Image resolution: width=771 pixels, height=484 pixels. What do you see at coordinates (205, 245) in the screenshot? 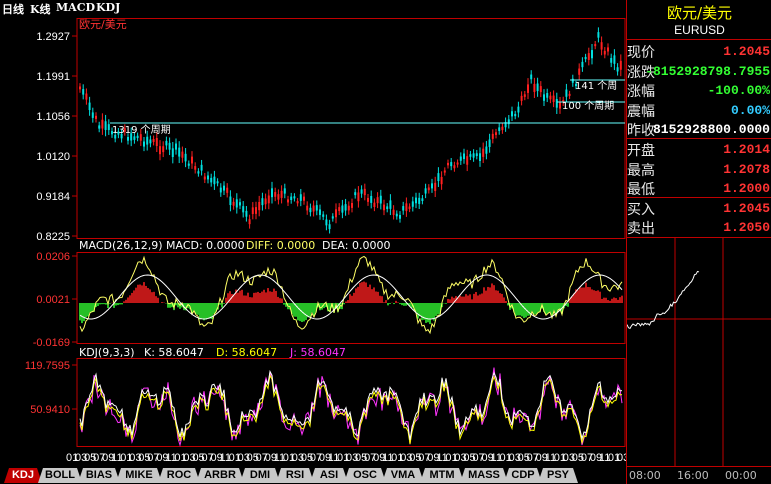
I see `macd-header-macd: MACD: 0.0000` at bounding box center [205, 245].